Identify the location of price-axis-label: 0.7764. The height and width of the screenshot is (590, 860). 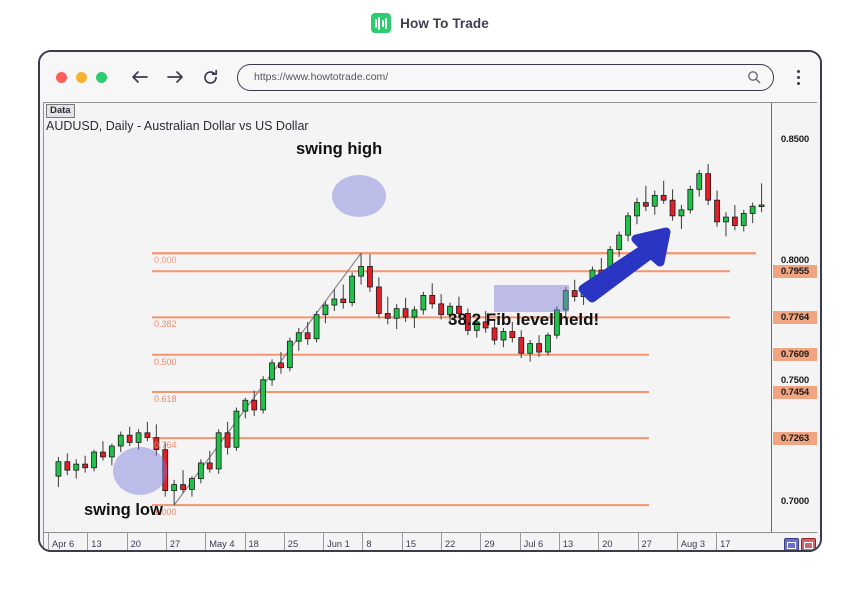
(795, 317).